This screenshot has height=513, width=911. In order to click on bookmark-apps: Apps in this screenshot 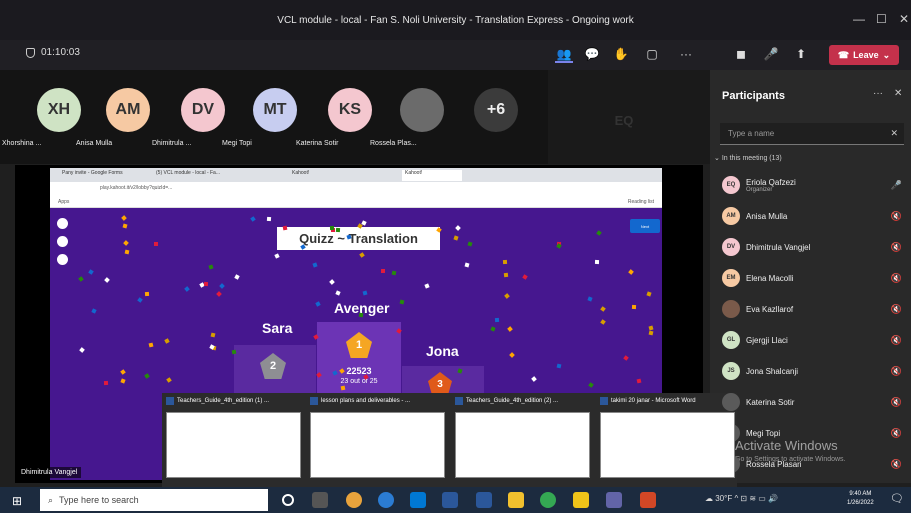, I will do `click(63, 202)`.